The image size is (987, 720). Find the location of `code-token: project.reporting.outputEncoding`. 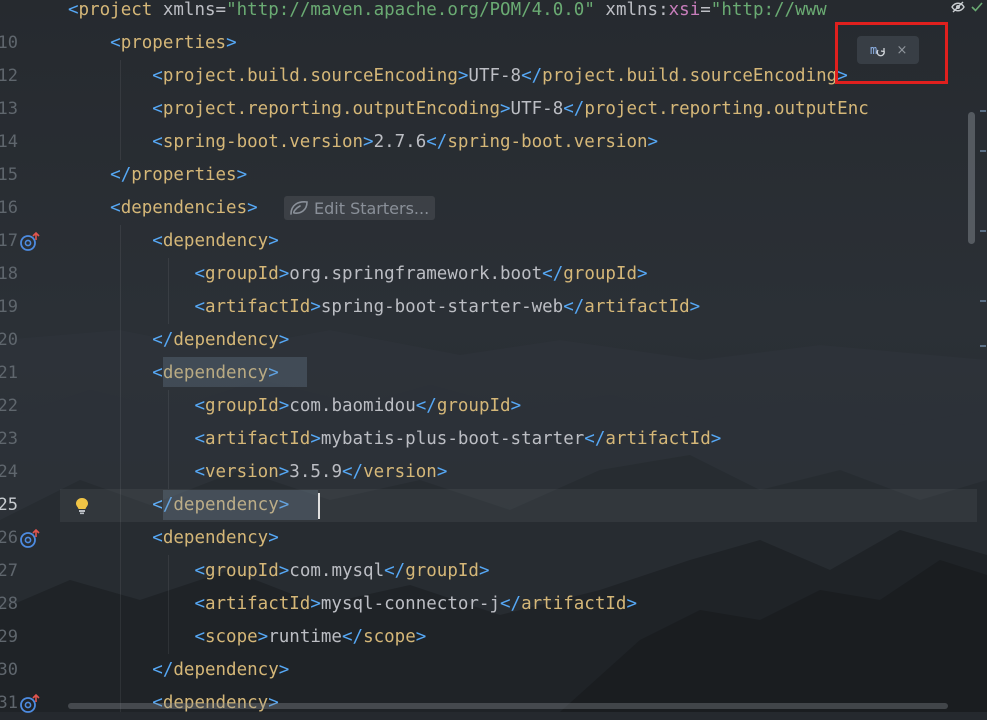

code-token: project.reporting.outputEncoding is located at coordinates (331, 109).